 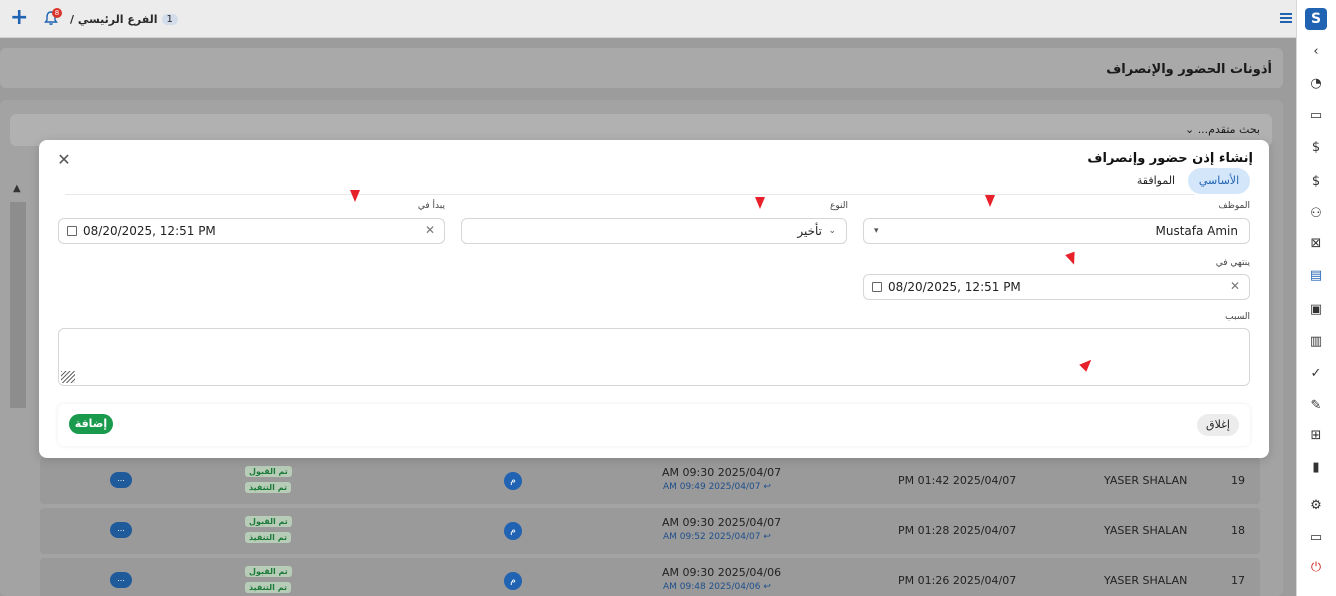 I want to click on notification-count-badge: 8, so click(x=57, y=13).